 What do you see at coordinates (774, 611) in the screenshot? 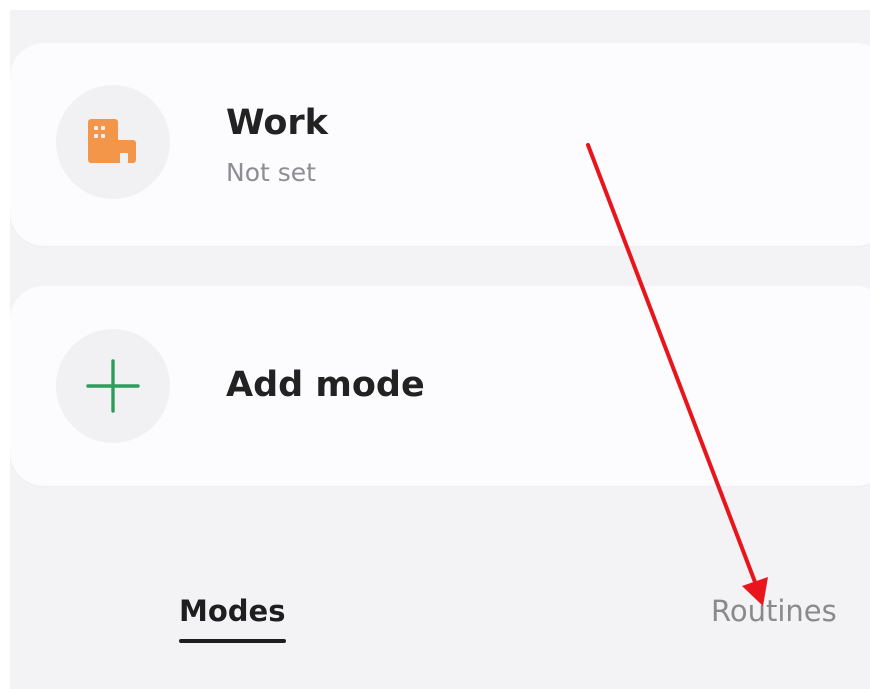
I see `tab-routines: Routines` at bounding box center [774, 611].